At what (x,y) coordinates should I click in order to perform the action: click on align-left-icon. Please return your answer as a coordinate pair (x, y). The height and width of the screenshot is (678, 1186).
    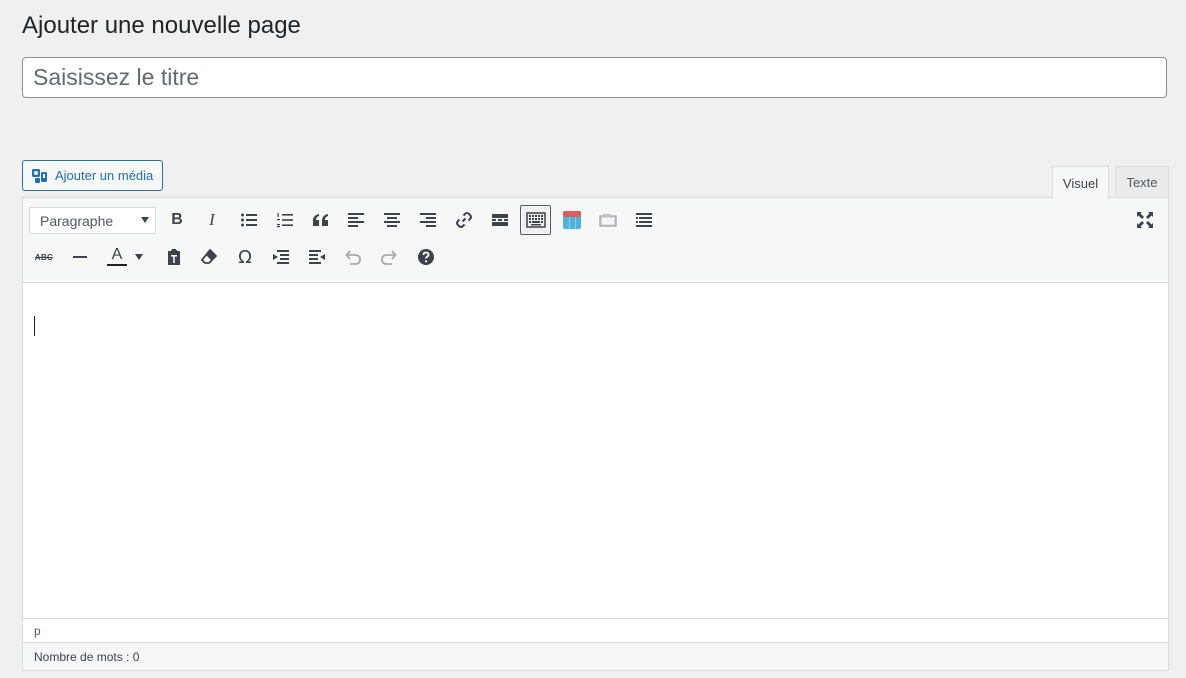
    Looking at the image, I should click on (356, 220).